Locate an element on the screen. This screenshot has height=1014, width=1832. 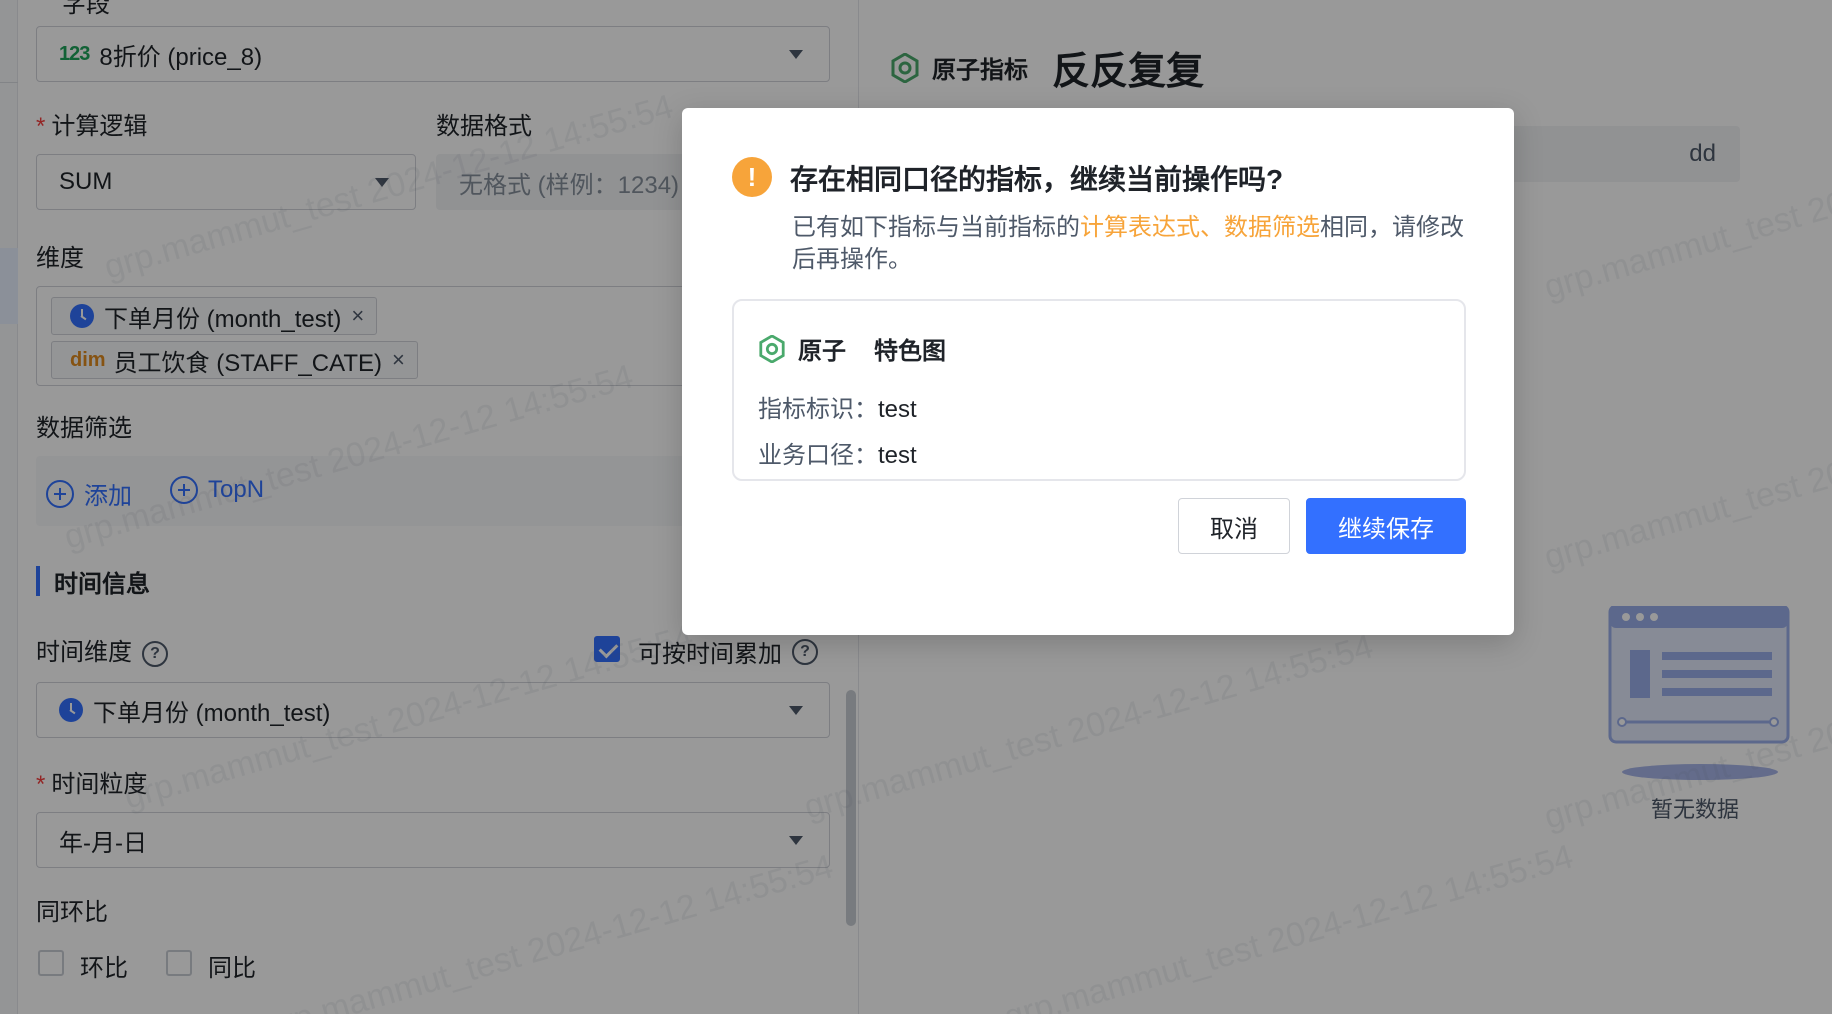
dialog-title: 存在相同口径的指标，继续当前操作吗? is located at coordinates (1037, 179).